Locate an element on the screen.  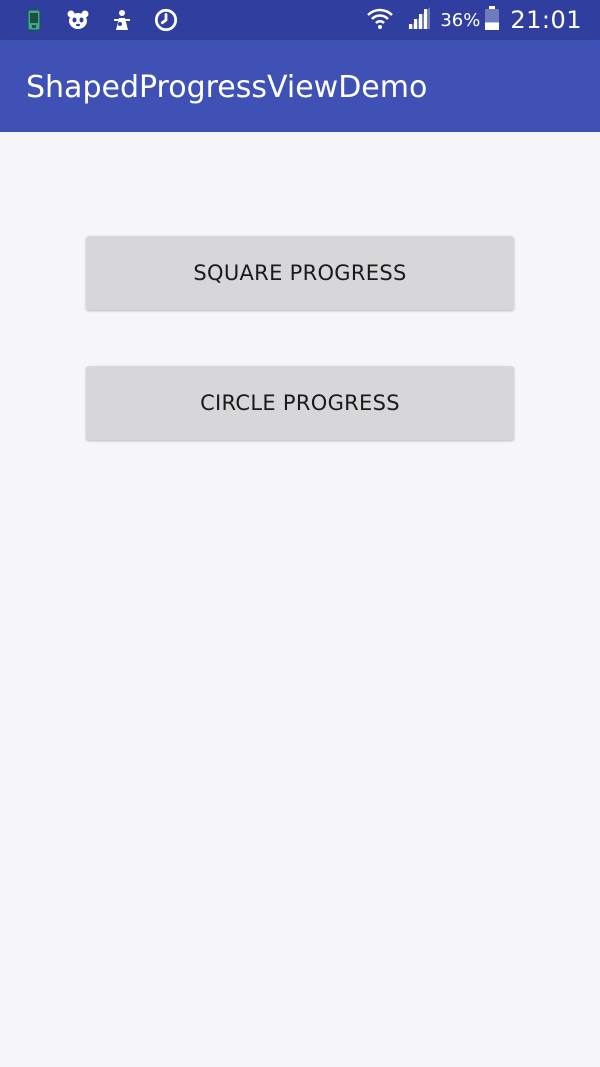
square-progress-button: SQUARE PROGRESS is located at coordinates (300, 273).